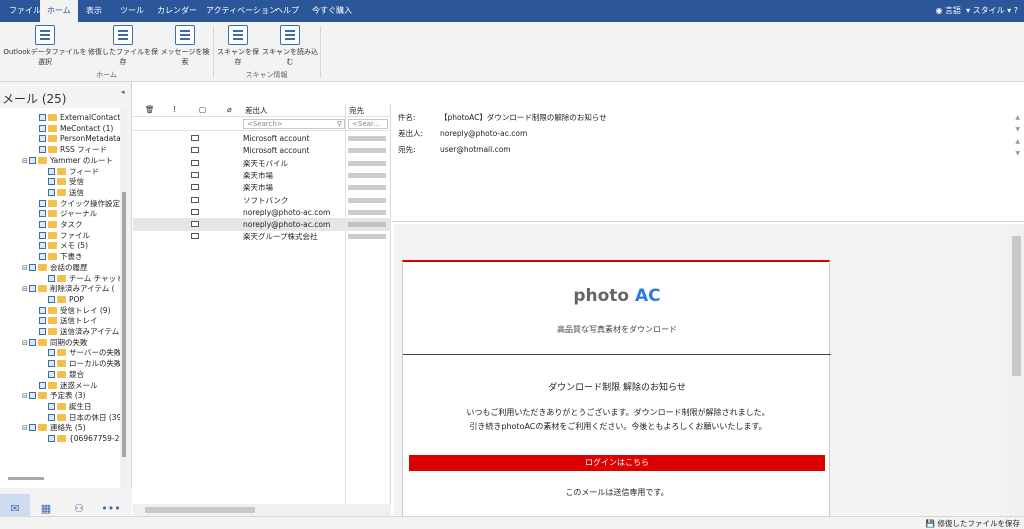 This screenshot has height=529, width=1024. I want to click on tab-help: ヘルプ, so click(287, 11).